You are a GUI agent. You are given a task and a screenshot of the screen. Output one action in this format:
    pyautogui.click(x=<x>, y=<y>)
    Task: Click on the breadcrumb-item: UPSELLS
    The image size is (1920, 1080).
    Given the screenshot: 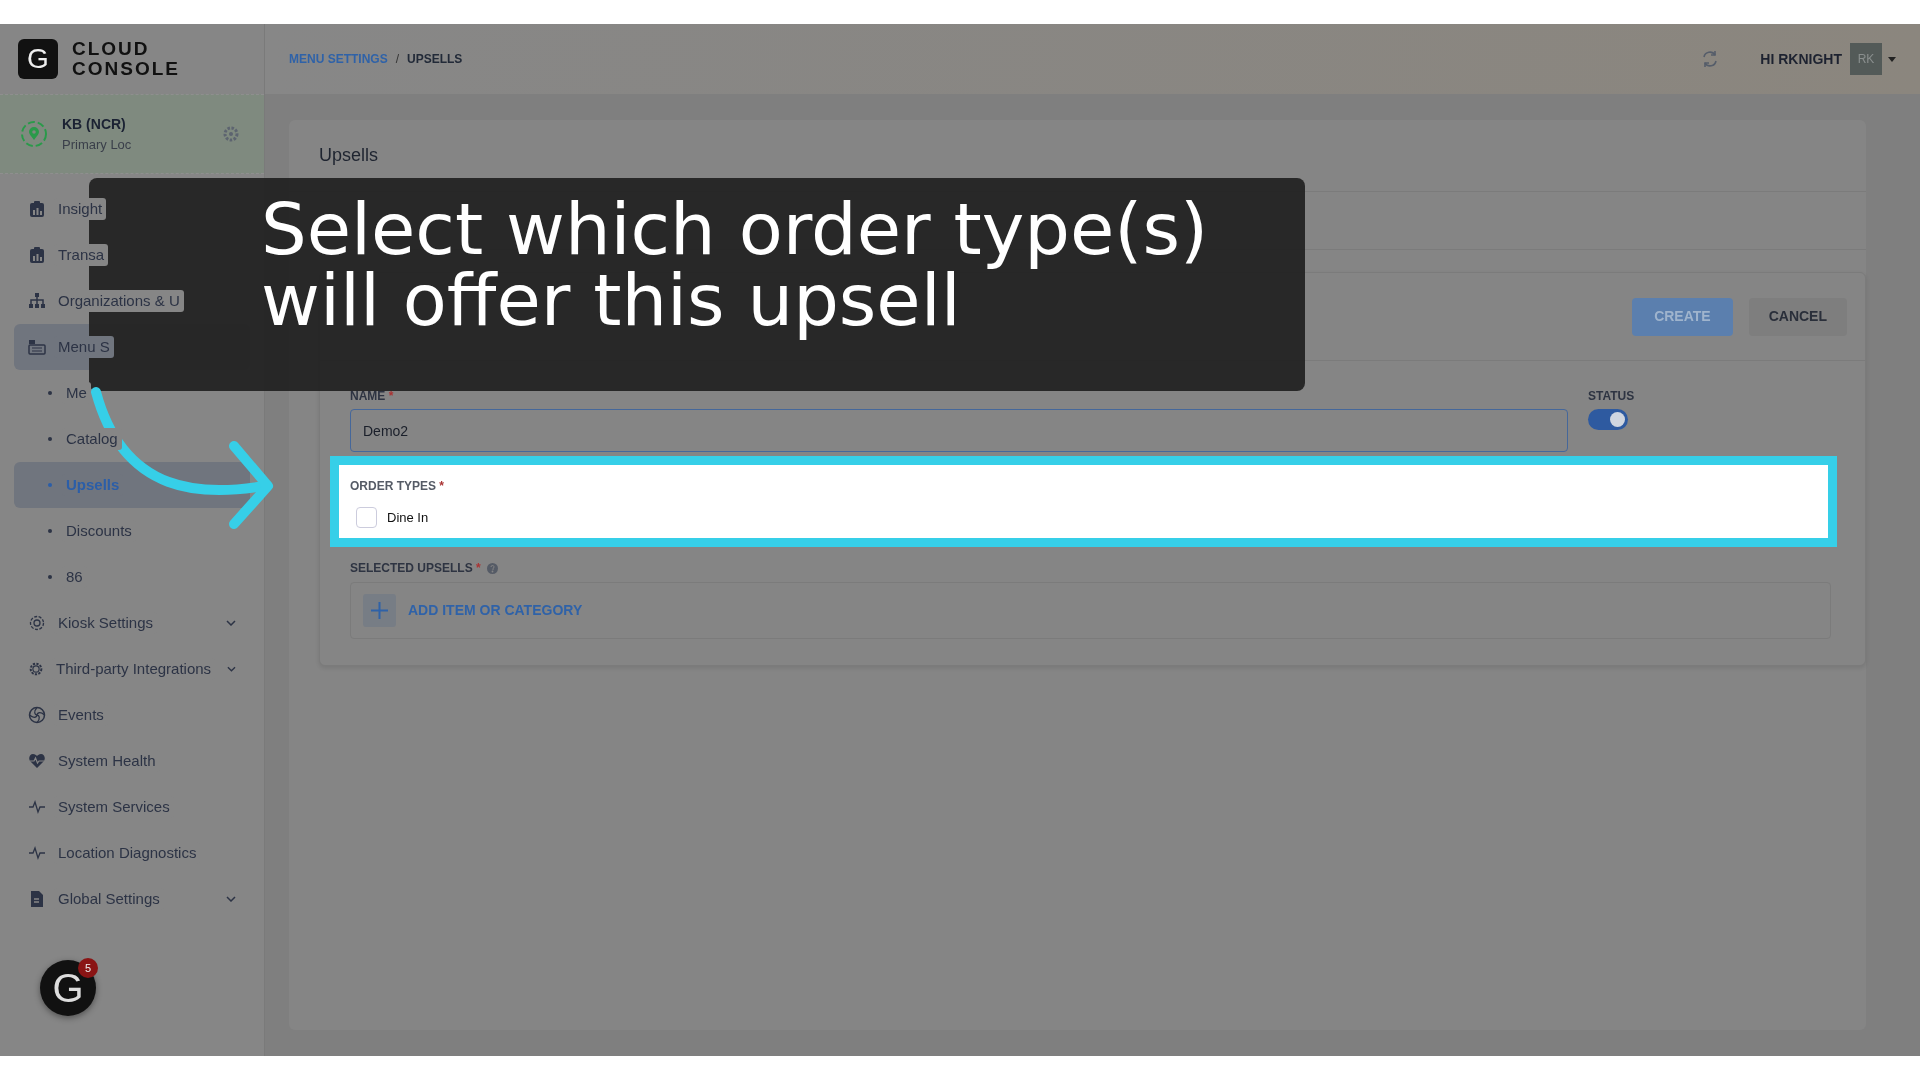 What is the action you would take?
    pyautogui.click(x=435, y=59)
    